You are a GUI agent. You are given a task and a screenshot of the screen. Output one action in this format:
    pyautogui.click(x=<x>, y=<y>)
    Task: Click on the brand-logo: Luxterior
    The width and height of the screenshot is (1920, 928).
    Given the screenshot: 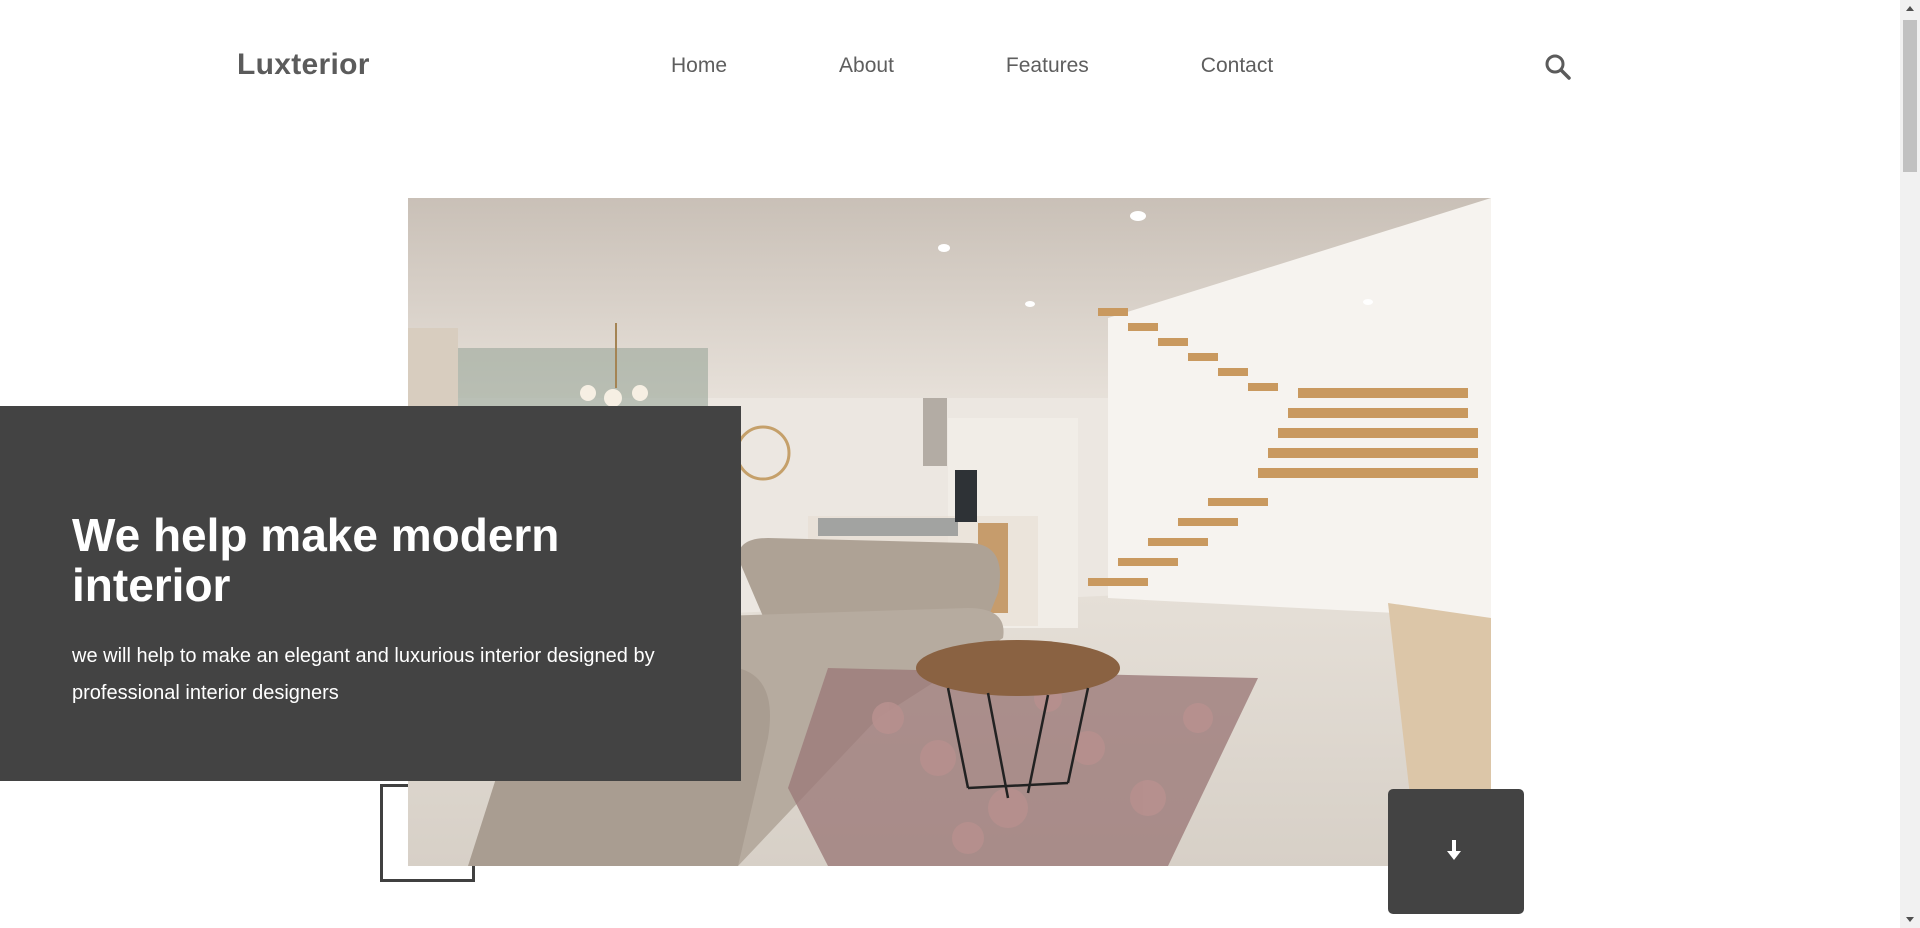 What is the action you would take?
    pyautogui.click(x=303, y=65)
    